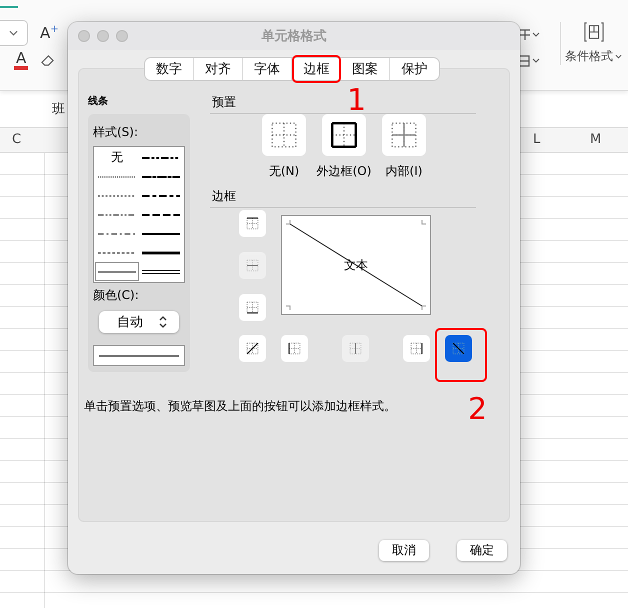 The height and width of the screenshot is (608, 628). Describe the element at coordinates (589, 56) in the screenshot. I see `conditional-format-button: 条件格式` at that location.